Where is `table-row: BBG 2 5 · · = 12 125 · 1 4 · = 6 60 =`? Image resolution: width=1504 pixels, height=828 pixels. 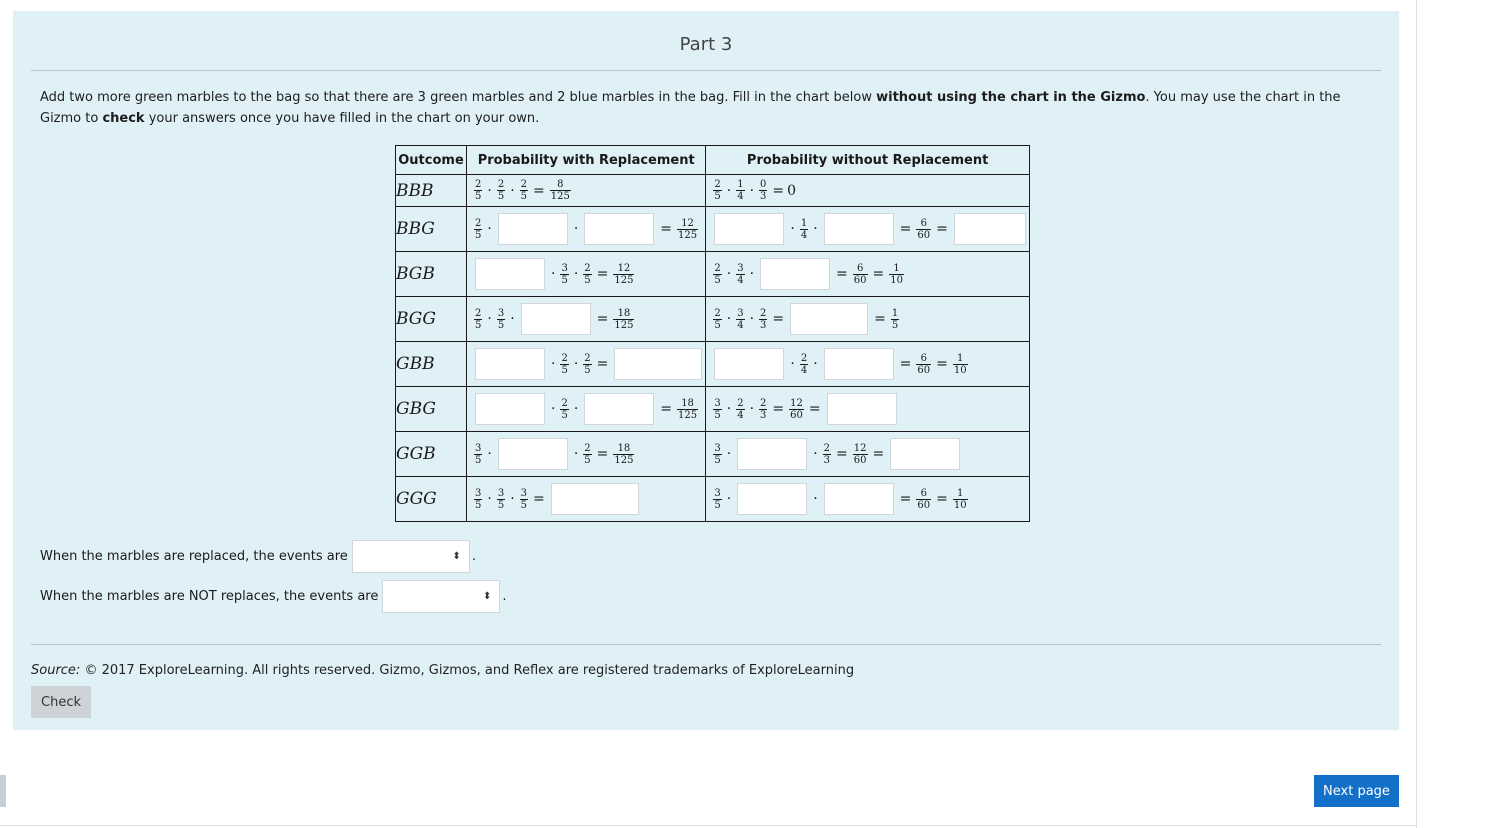 table-row: BBG 2 5 · · = 12 125 · 1 4 · = 6 60 = is located at coordinates (712, 229).